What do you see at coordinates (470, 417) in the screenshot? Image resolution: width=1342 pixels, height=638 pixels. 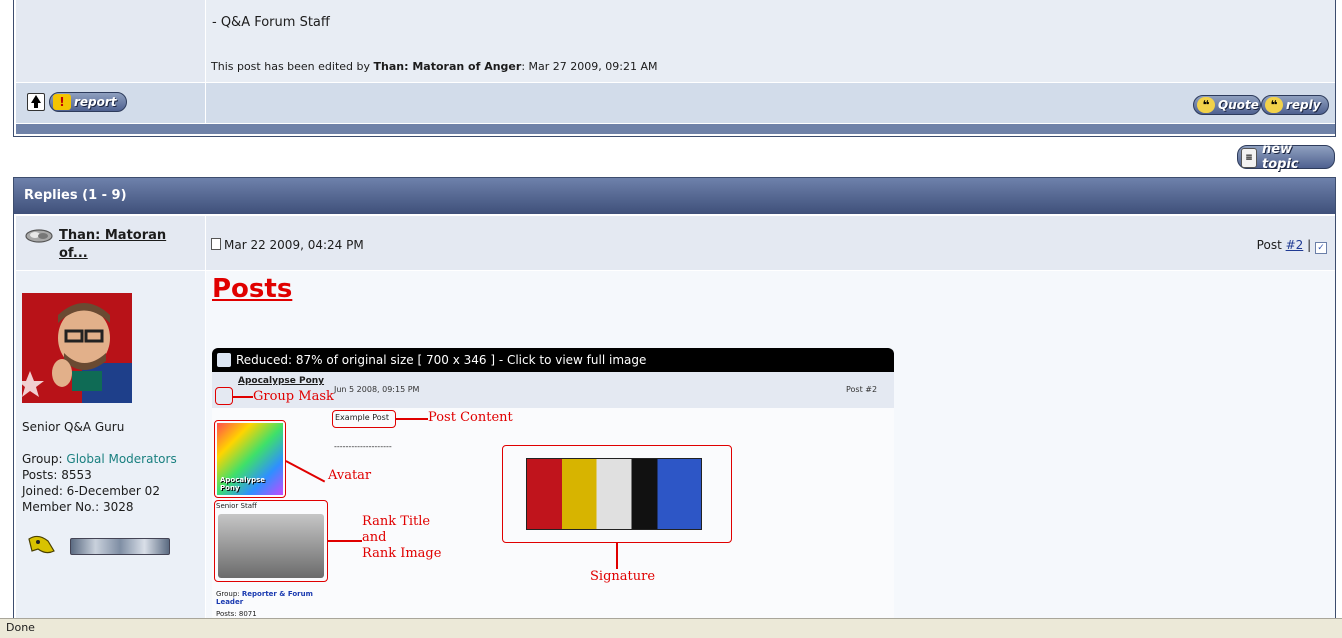 I see `annotation-post-content: Post Content` at bounding box center [470, 417].